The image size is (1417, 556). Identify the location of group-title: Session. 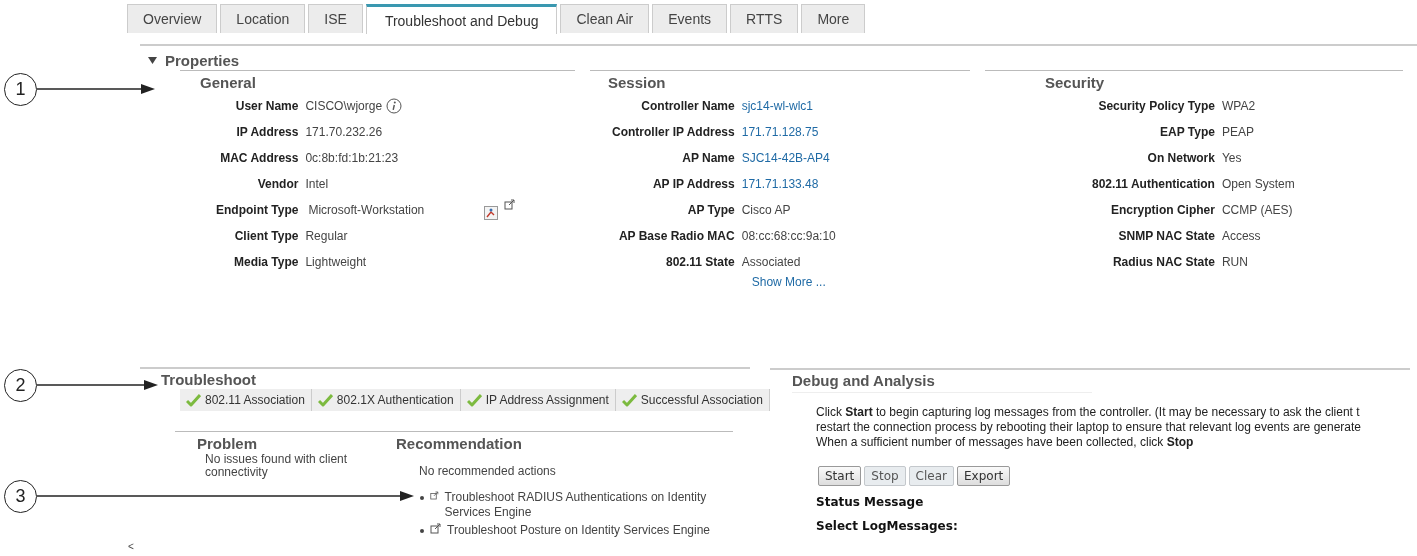
(637, 82).